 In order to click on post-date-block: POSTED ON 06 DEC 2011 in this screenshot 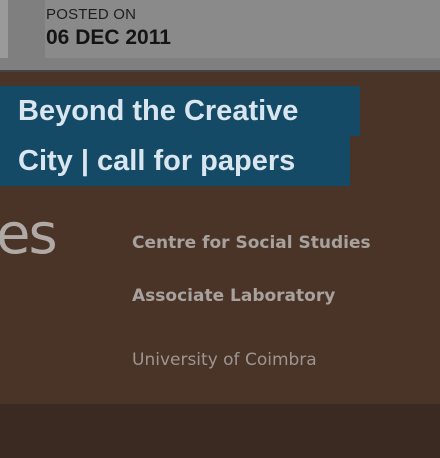, I will do `click(242, 29)`.